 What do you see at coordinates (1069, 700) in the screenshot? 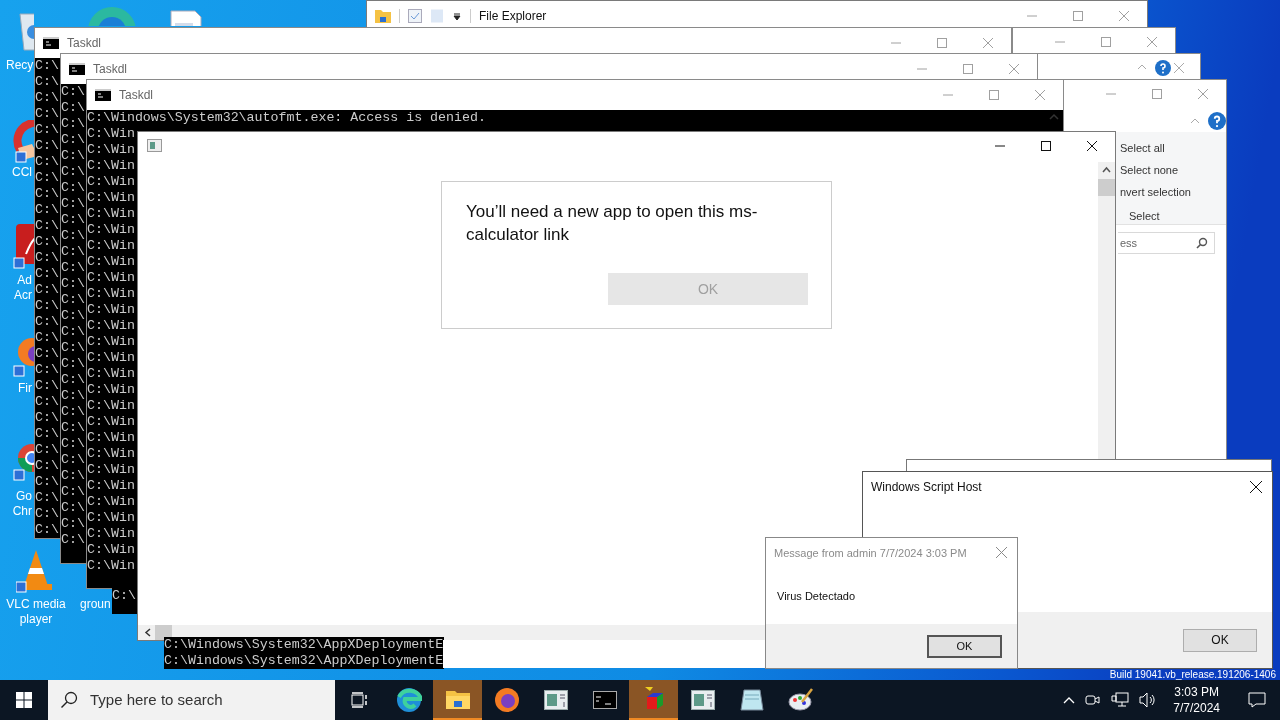
I see `chevron-up-icon` at bounding box center [1069, 700].